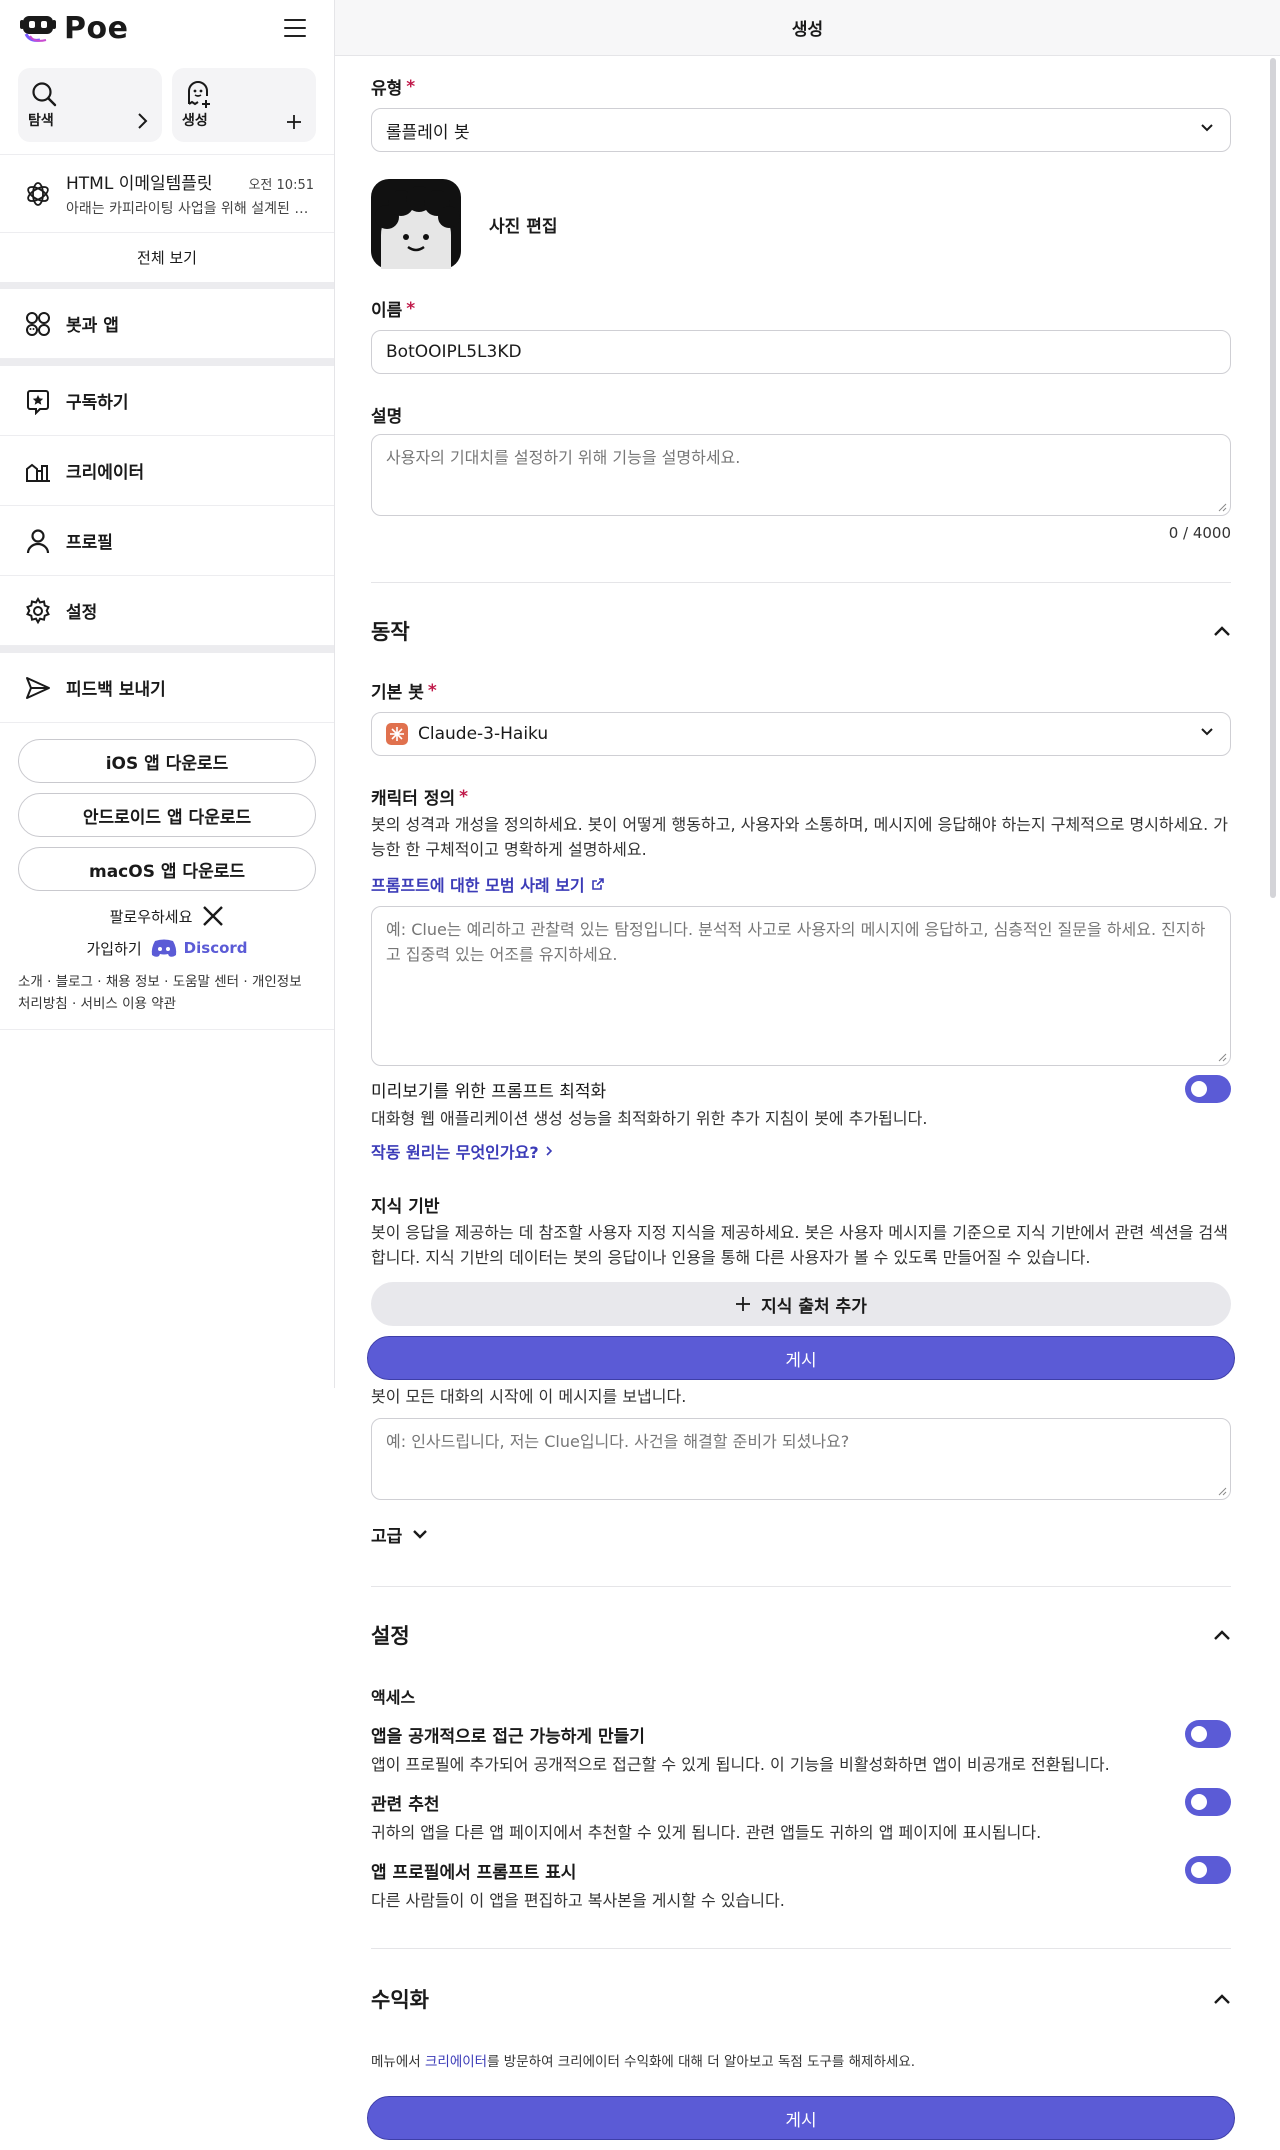  Describe the element at coordinates (398, 2062) in the screenshot. I see `monetization-pre: 메뉴에서` at that location.